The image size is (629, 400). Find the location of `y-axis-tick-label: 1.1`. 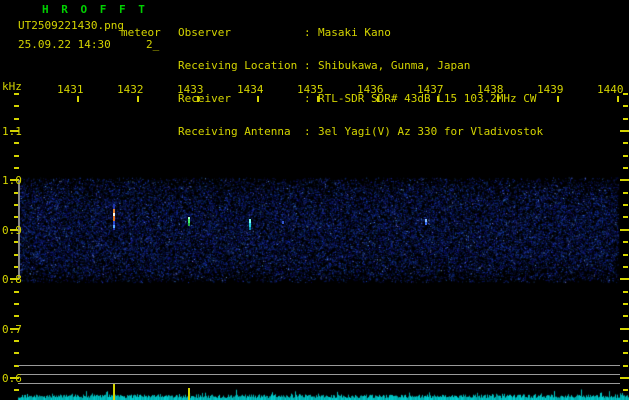

y-axis-tick-label: 1.1 is located at coordinates (12, 131).